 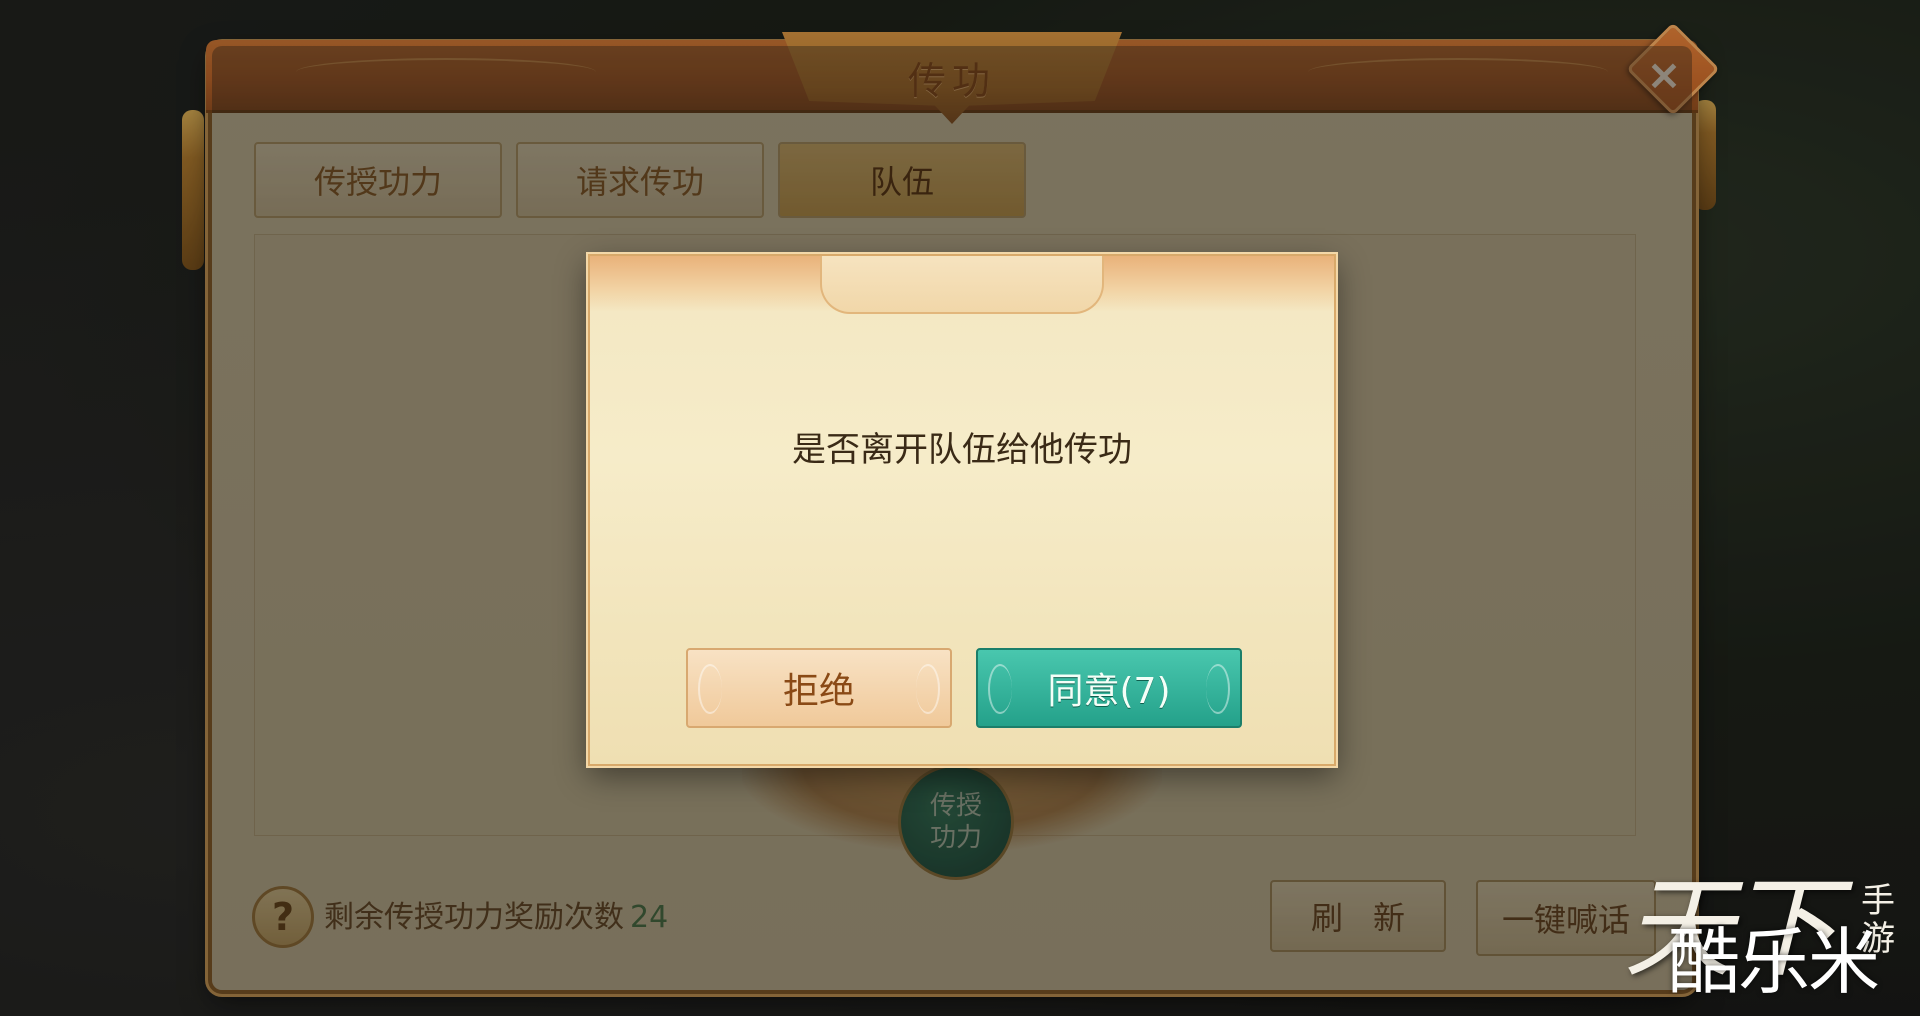 I want to click on dialog-header-tab, so click(x=962, y=285).